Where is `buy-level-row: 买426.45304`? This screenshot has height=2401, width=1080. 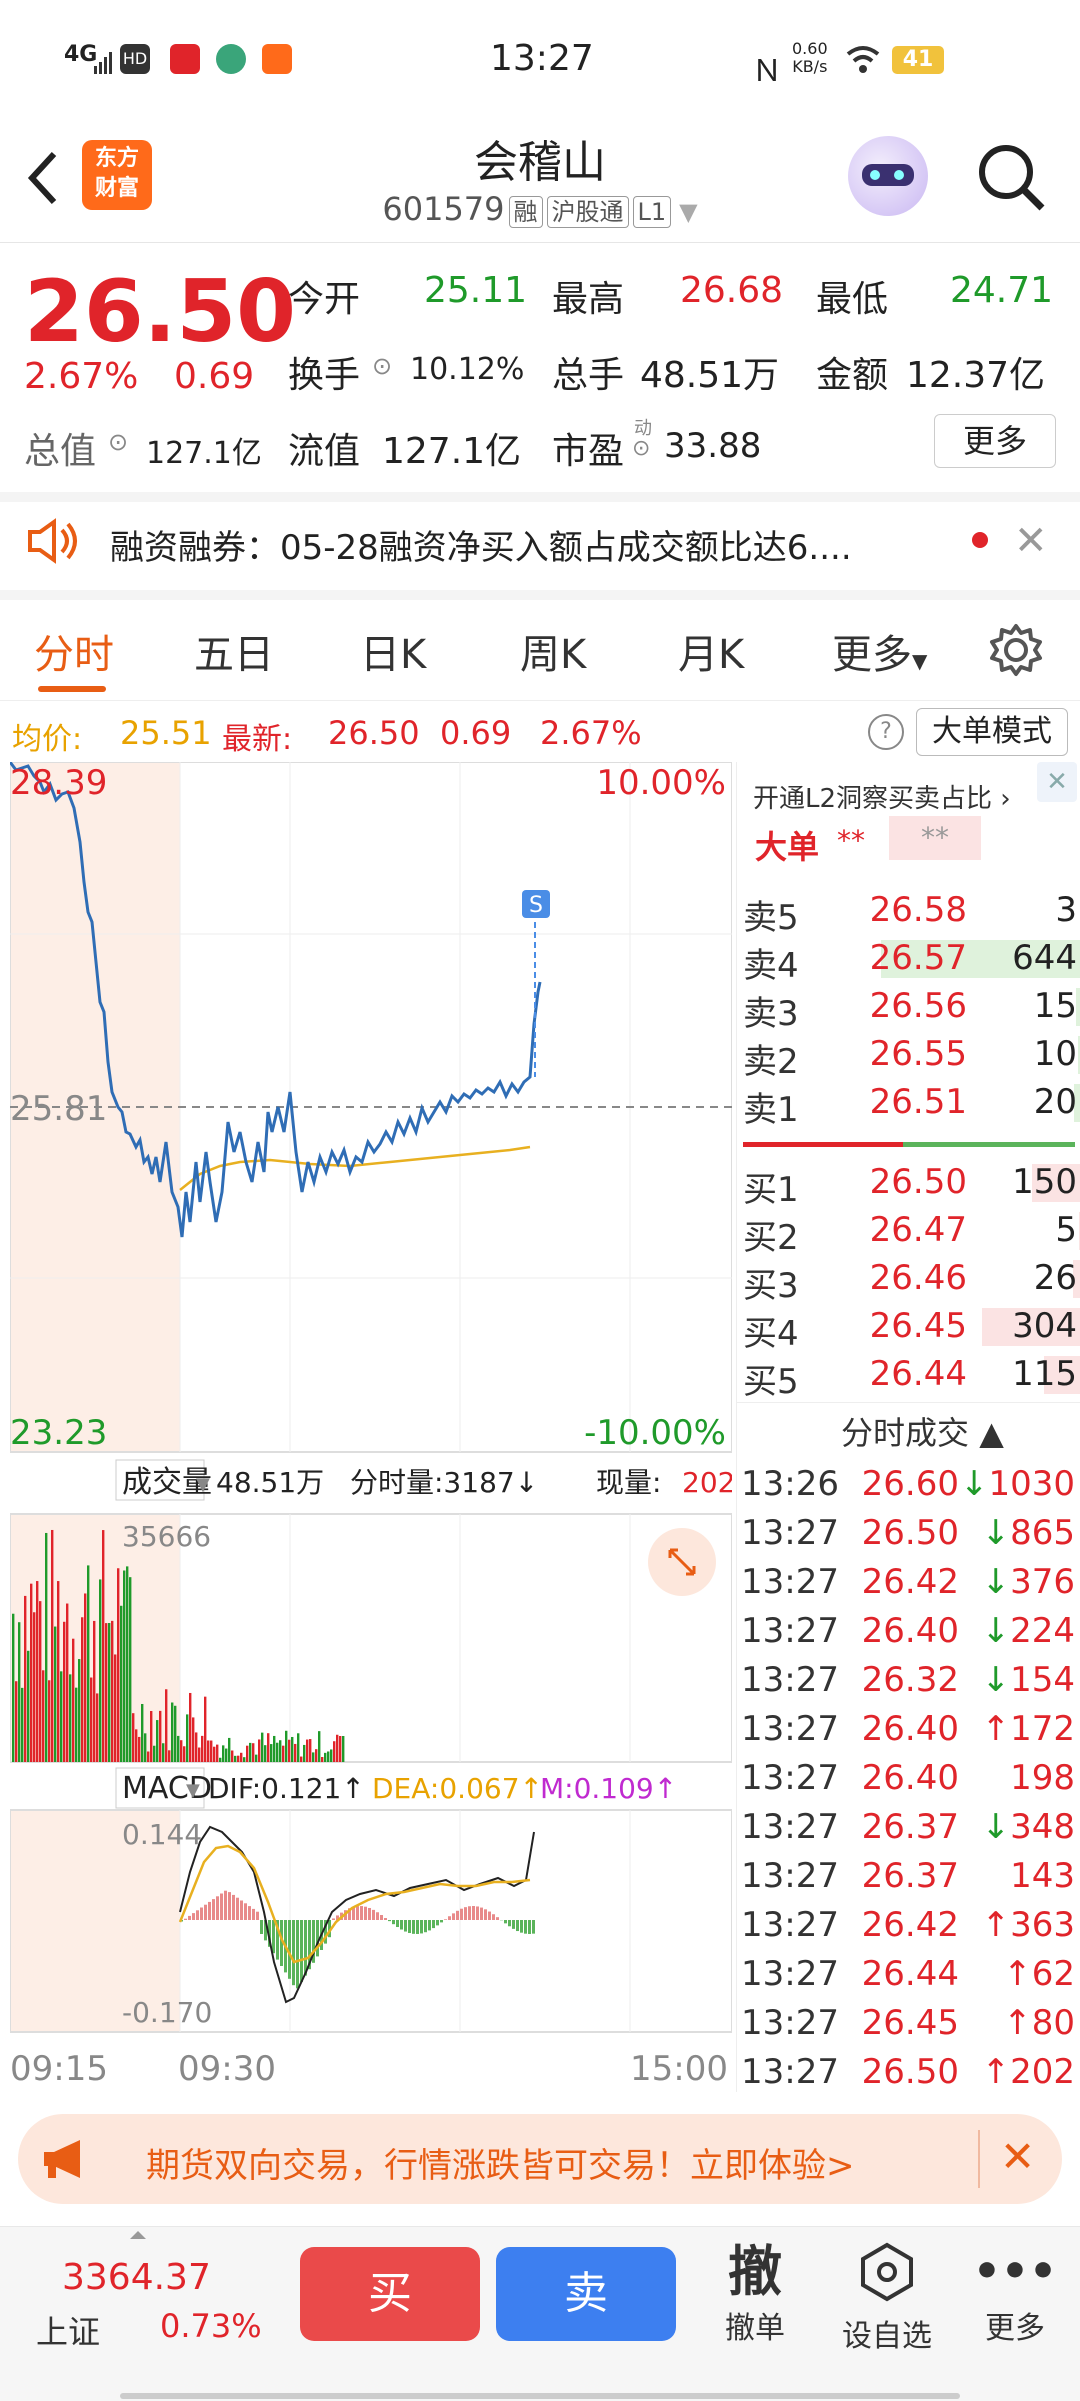
buy-level-row: 买426.45304 is located at coordinates (908, 1326).